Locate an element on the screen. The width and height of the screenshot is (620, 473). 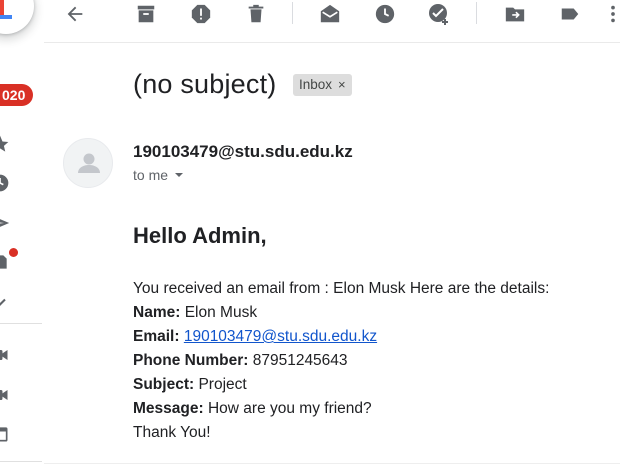
rail-divider-bottom is located at coordinates (21, 461).